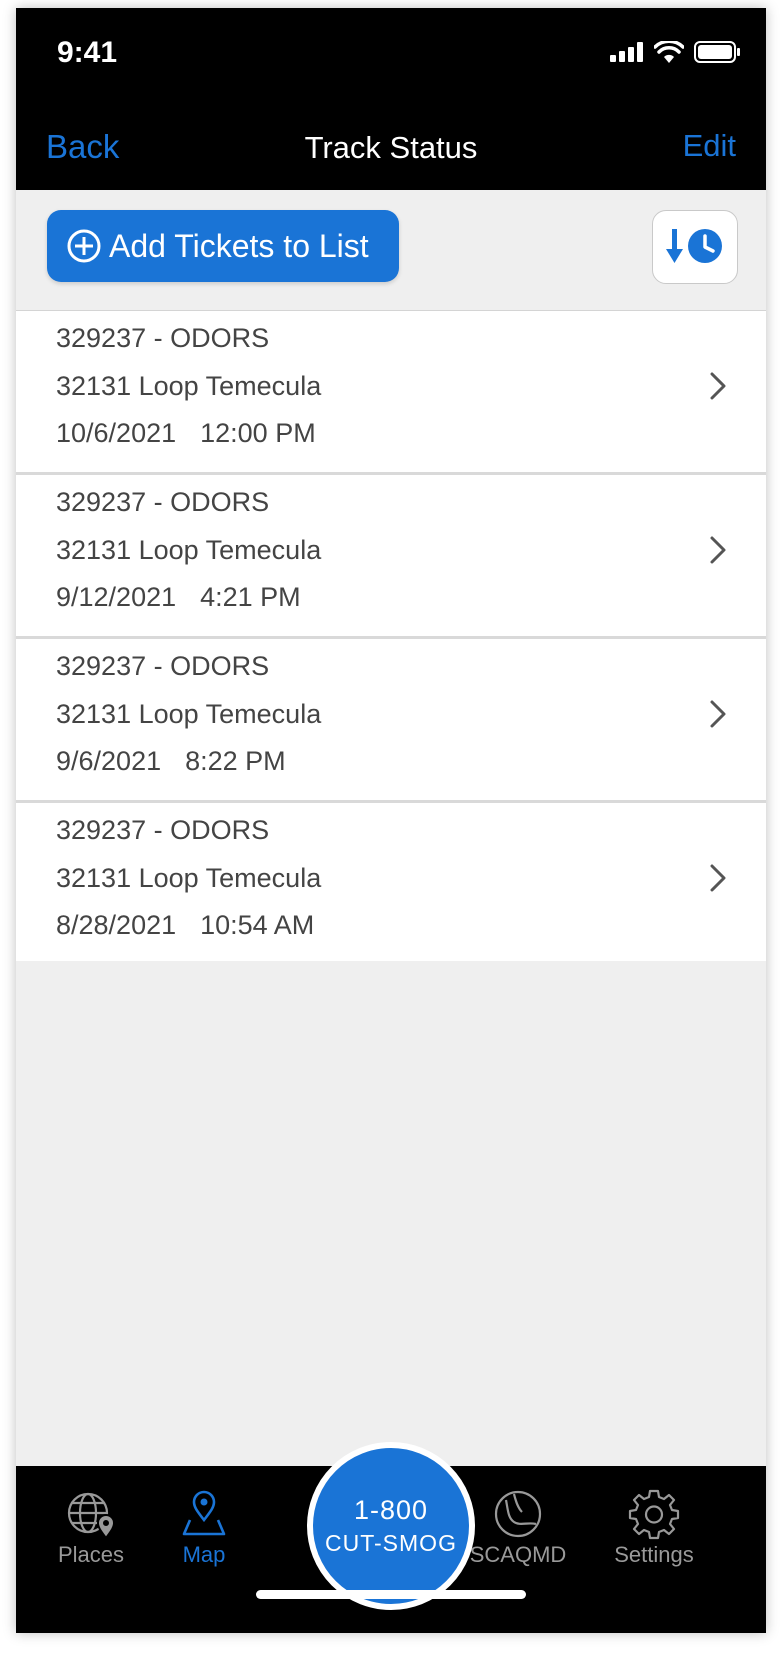 The width and height of the screenshot is (782, 1656). I want to click on tab-scaqmd-label: SCAQMD, so click(518, 1554).